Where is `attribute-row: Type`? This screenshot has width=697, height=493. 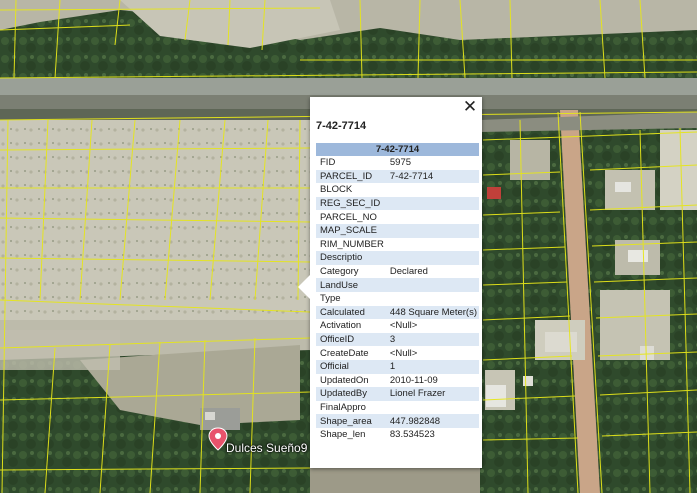
attribute-row: Type is located at coordinates (397, 299).